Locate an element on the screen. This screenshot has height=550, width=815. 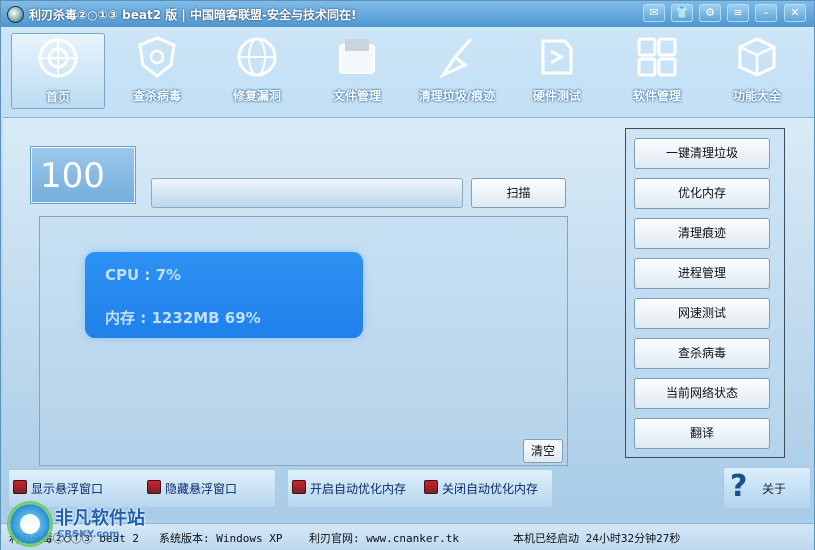
clear-button: 清空 is located at coordinates (543, 451).